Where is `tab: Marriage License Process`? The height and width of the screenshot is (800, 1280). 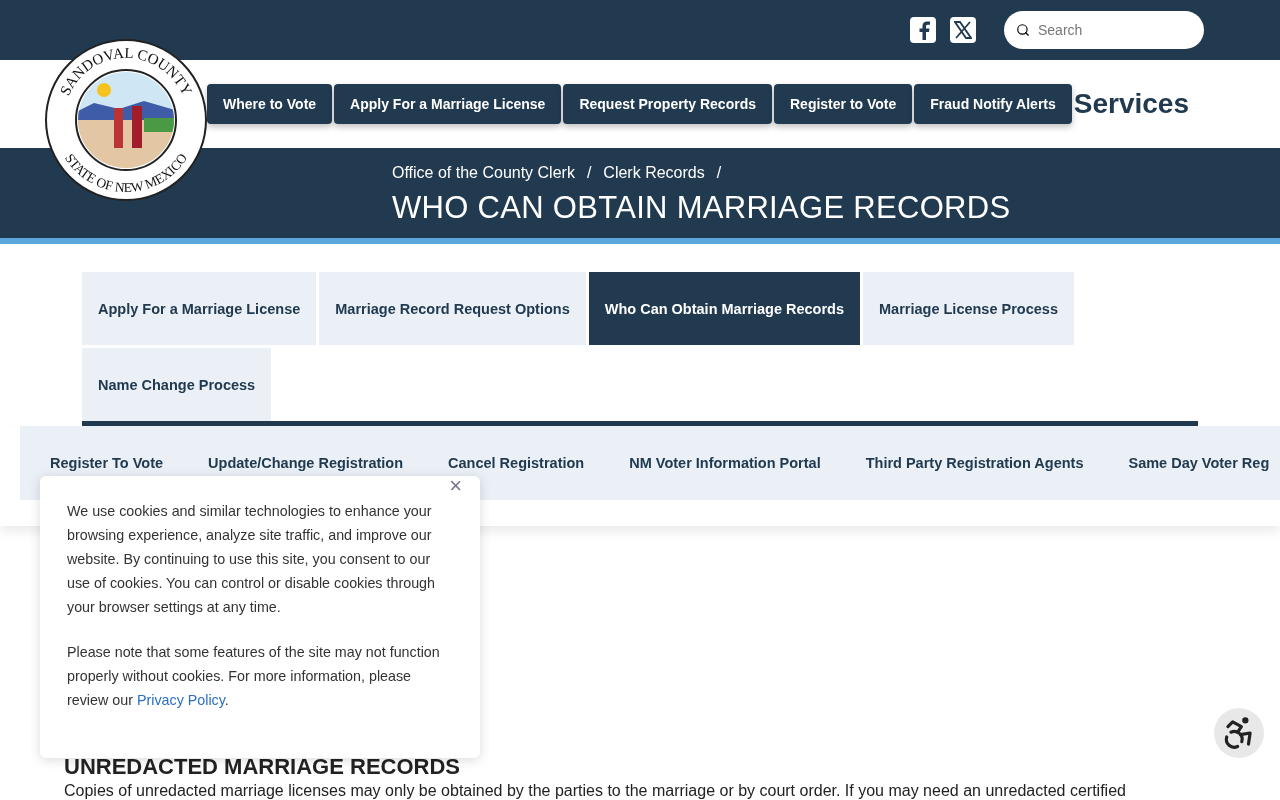 tab: Marriage License Process is located at coordinates (968, 308).